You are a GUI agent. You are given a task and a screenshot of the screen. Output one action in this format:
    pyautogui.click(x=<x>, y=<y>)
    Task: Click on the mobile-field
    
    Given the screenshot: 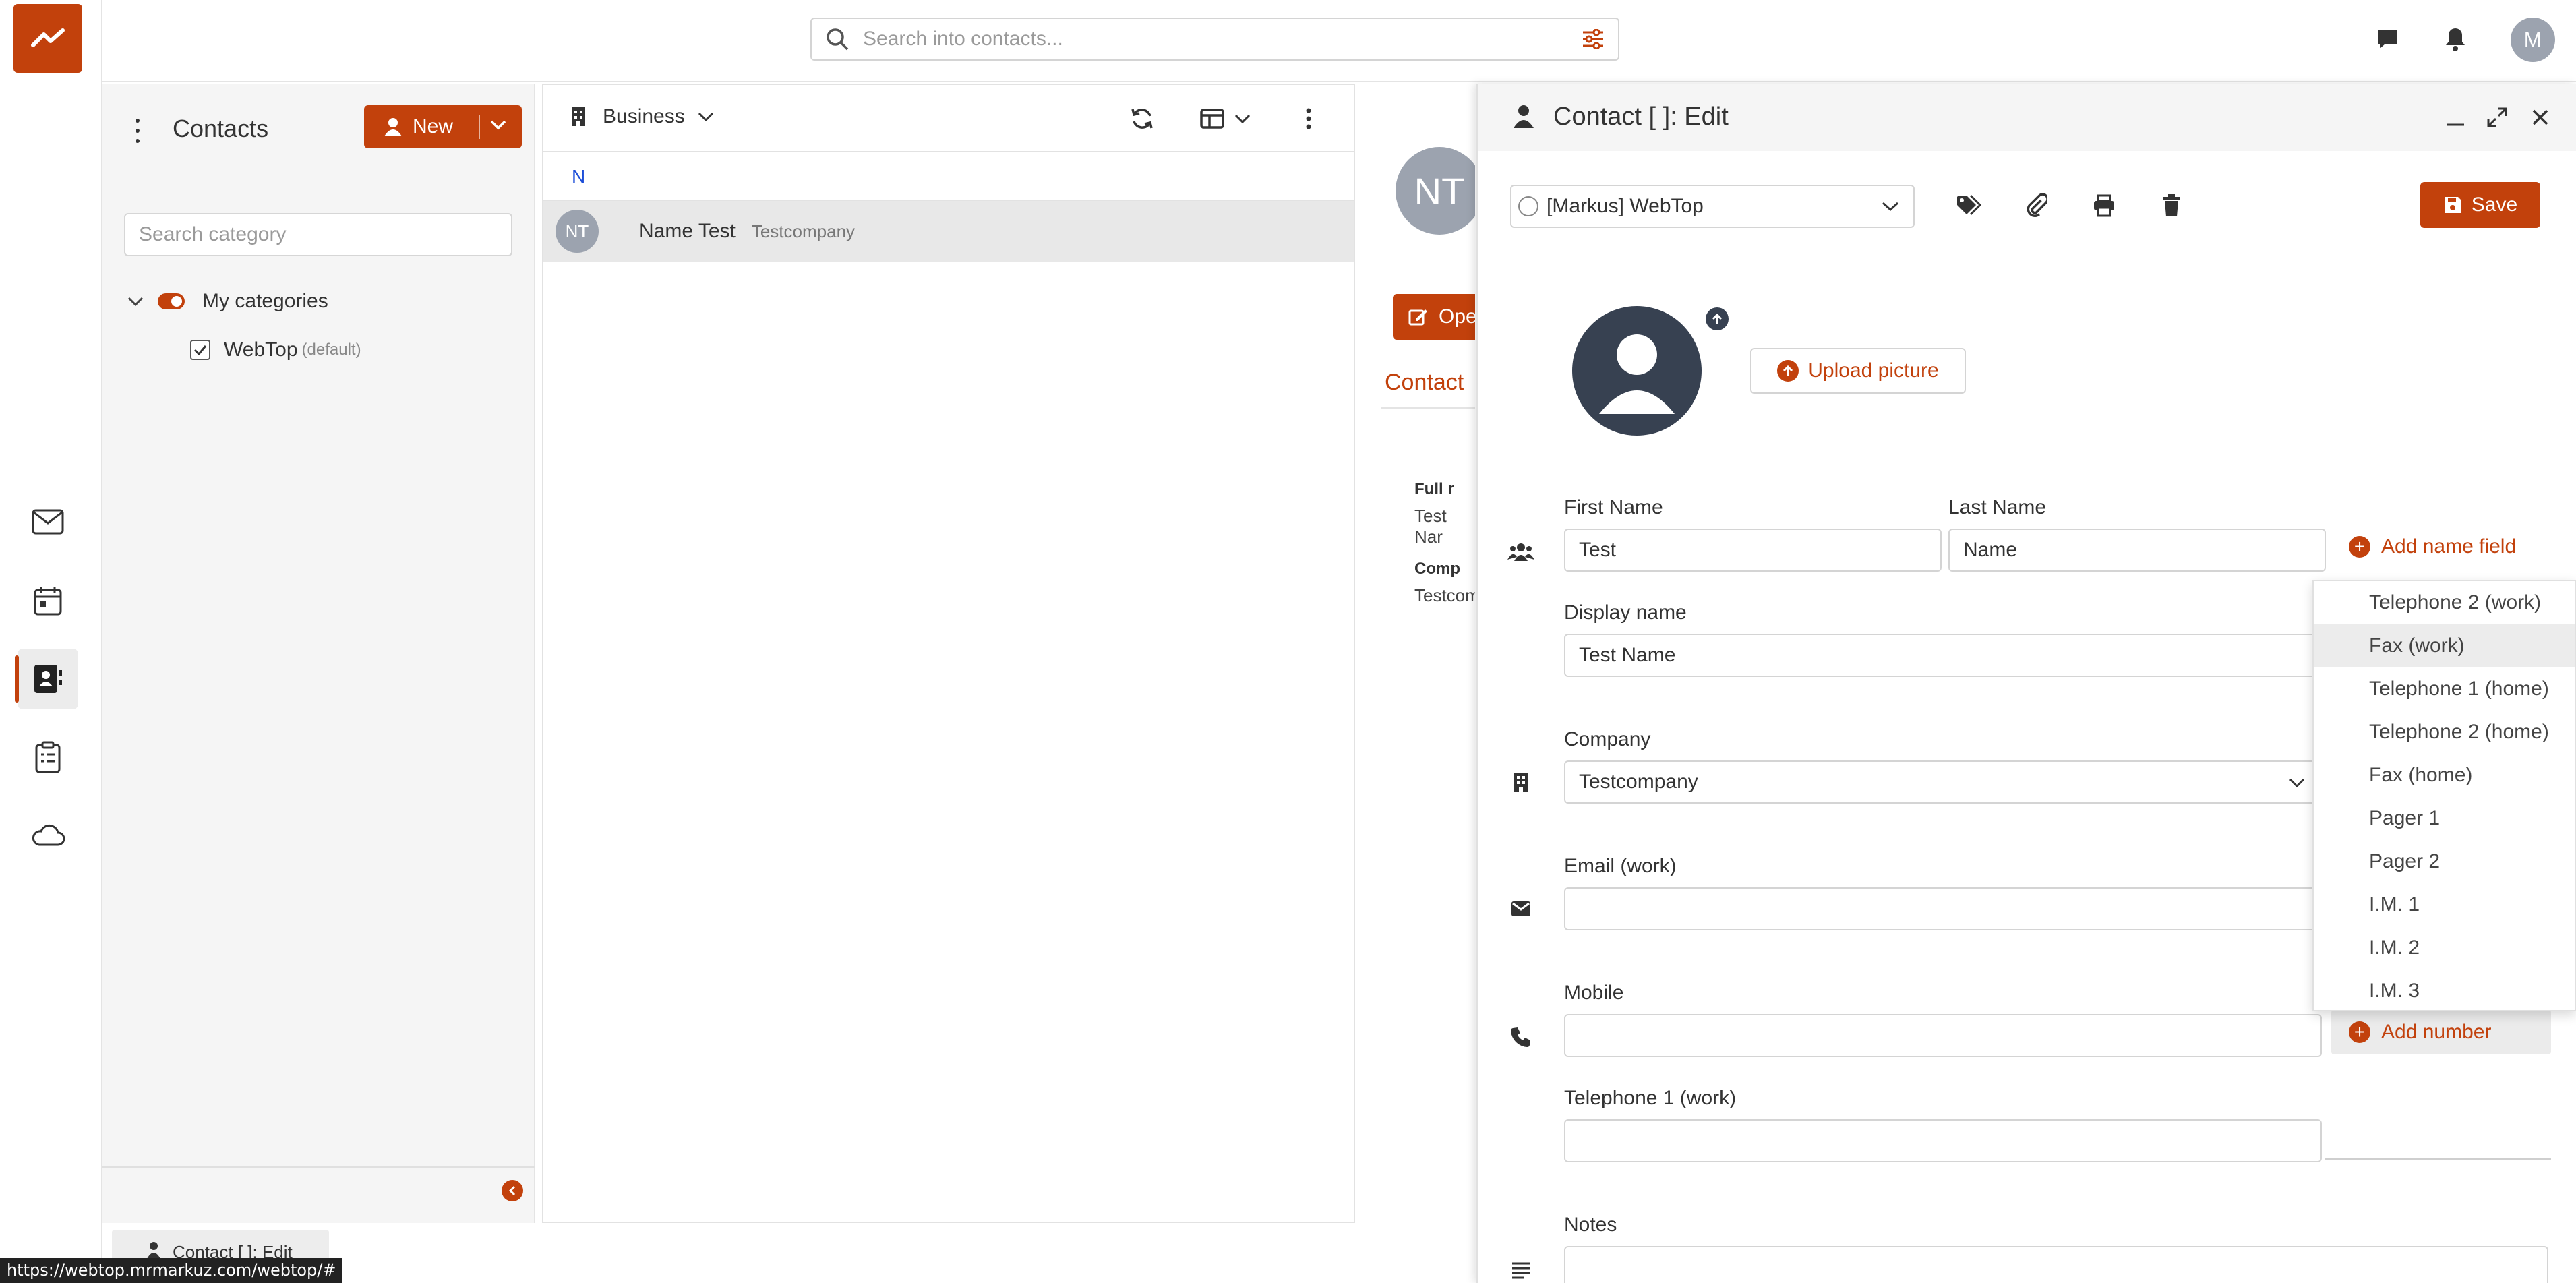 What is the action you would take?
    pyautogui.click(x=1943, y=1035)
    